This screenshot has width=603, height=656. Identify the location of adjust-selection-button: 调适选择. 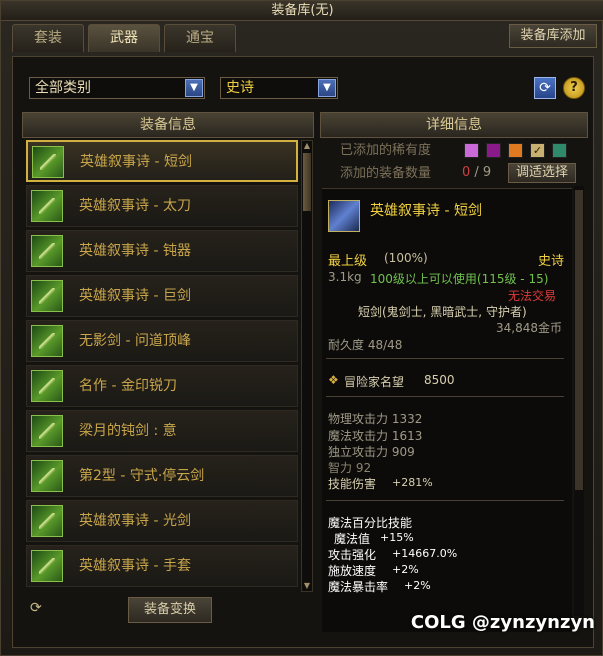
(542, 173).